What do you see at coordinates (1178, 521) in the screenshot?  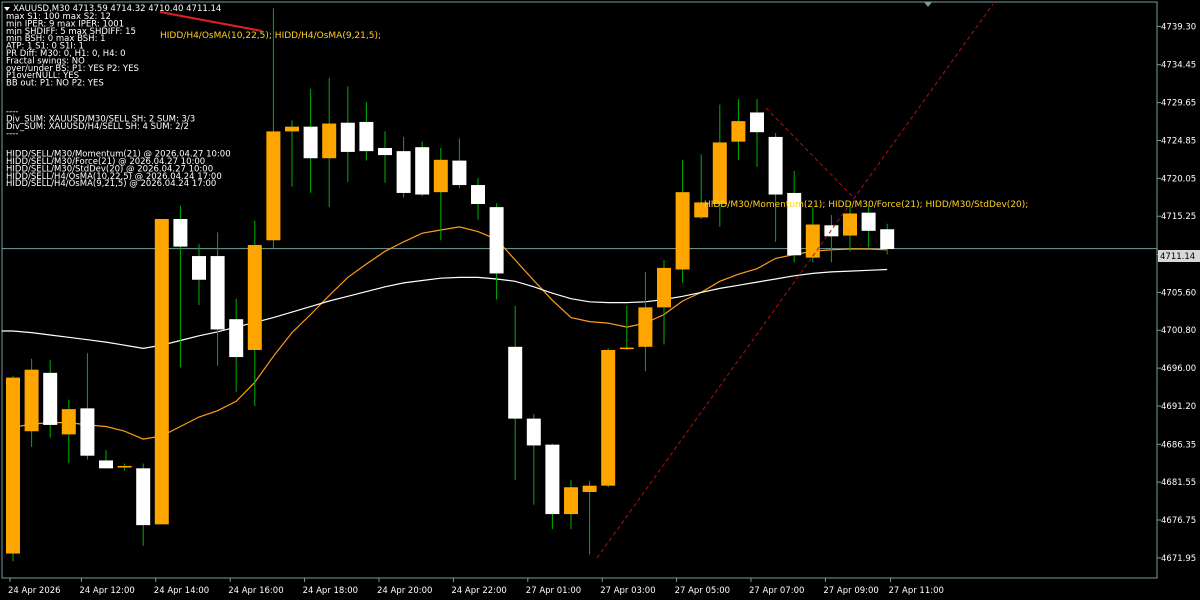 I see `y-tick-label: 4676.75` at bounding box center [1178, 521].